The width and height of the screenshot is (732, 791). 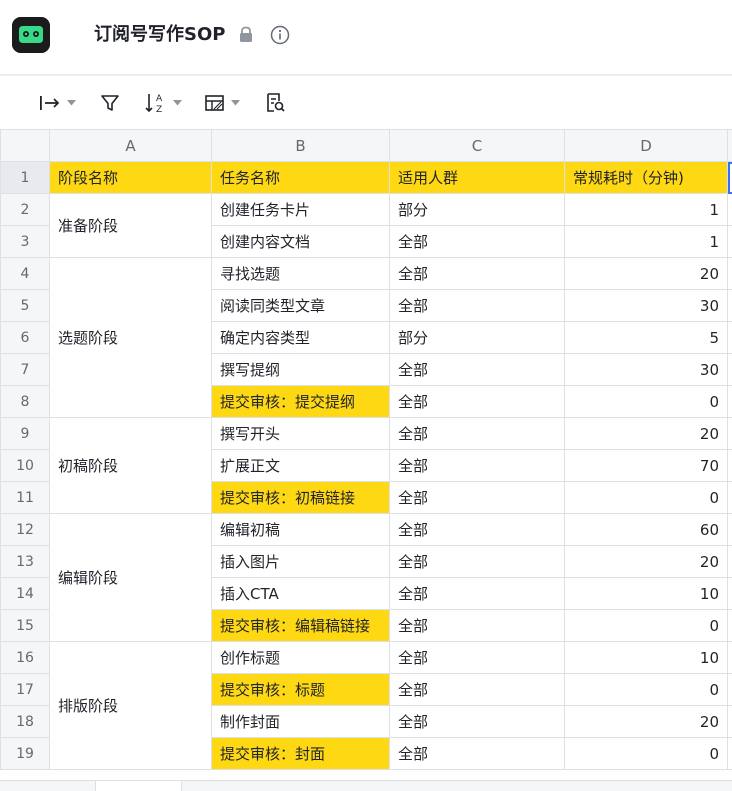 What do you see at coordinates (280, 35) in the screenshot?
I see `info-icon` at bounding box center [280, 35].